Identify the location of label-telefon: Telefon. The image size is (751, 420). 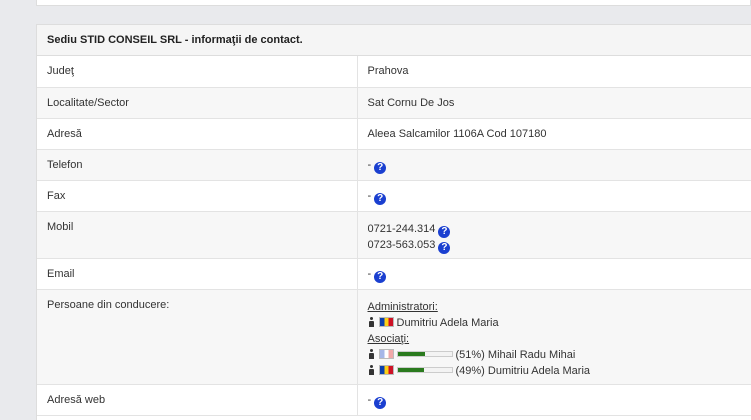
(197, 165).